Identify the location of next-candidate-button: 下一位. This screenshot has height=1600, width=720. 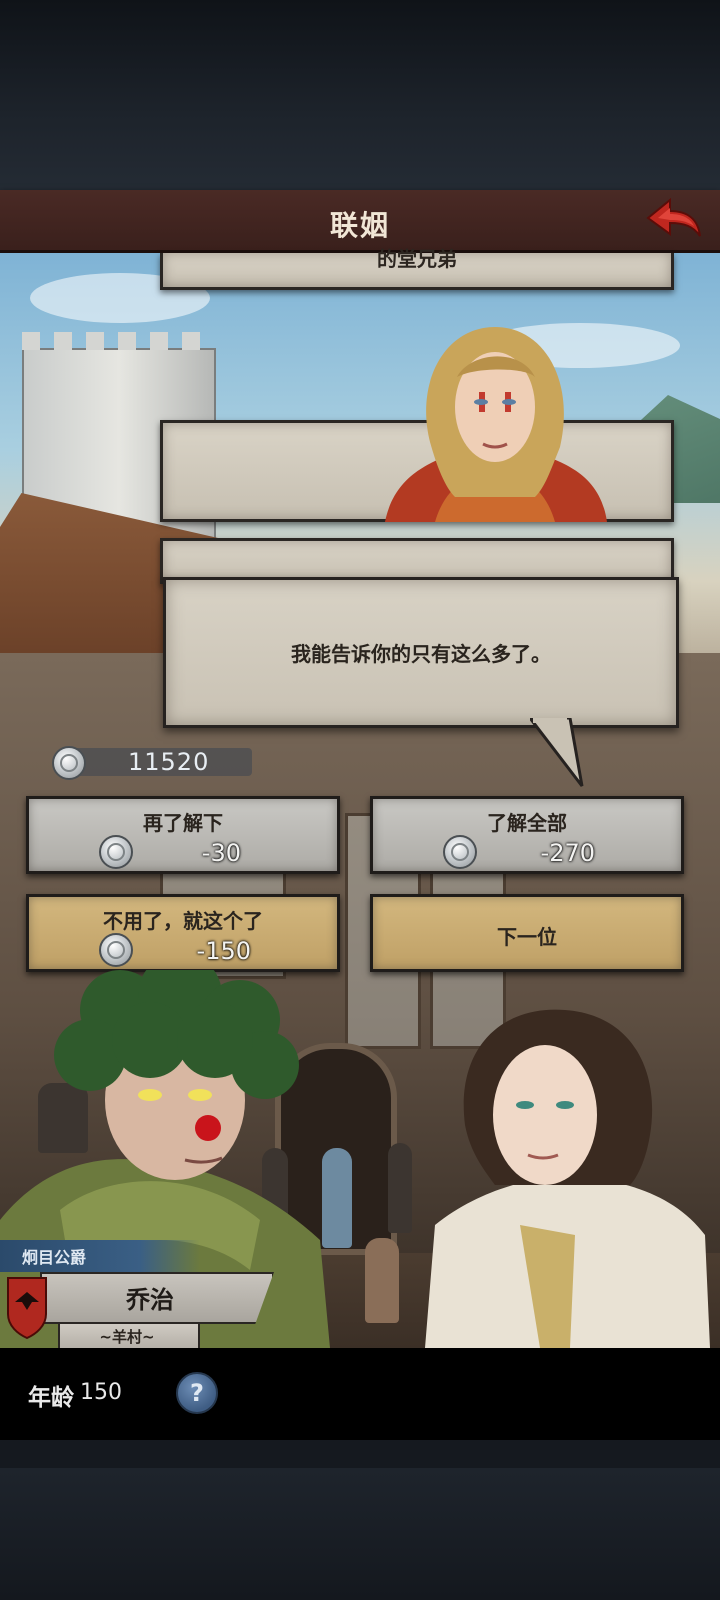
(527, 933).